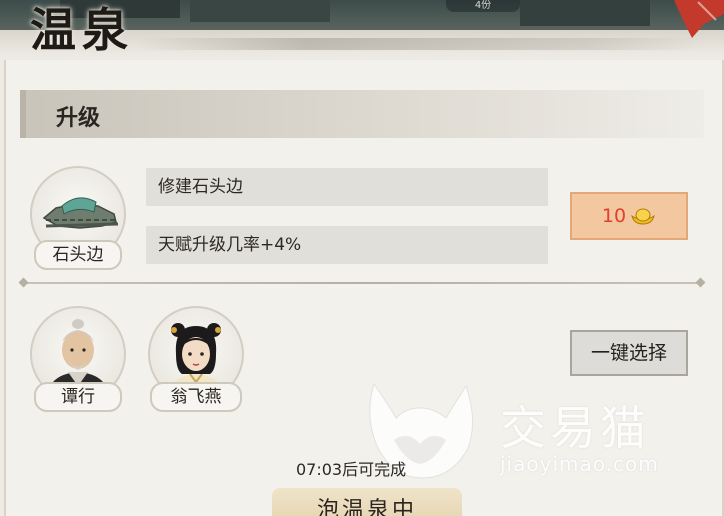  Describe the element at coordinates (629, 353) in the screenshot. I see `one-click-select-button: 一键选择` at that location.